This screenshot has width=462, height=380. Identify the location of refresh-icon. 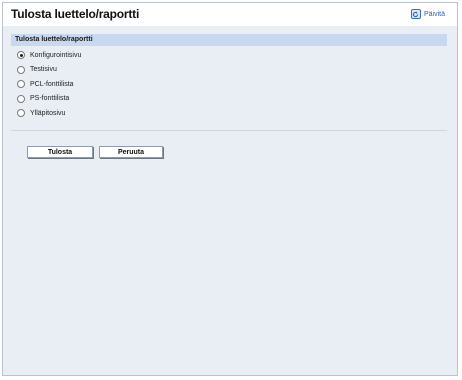
(415, 14).